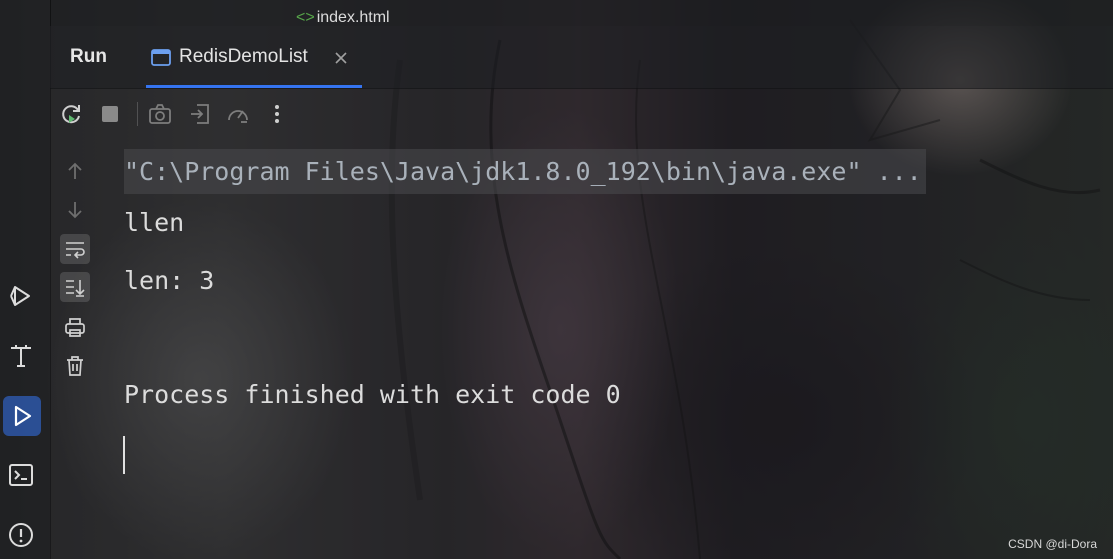 The height and width of the screenshot is (559, 1113). What do you see at coordinates (75, 366) in the screenshot?
I see `trash-icon` at bounding box center [75, 366].